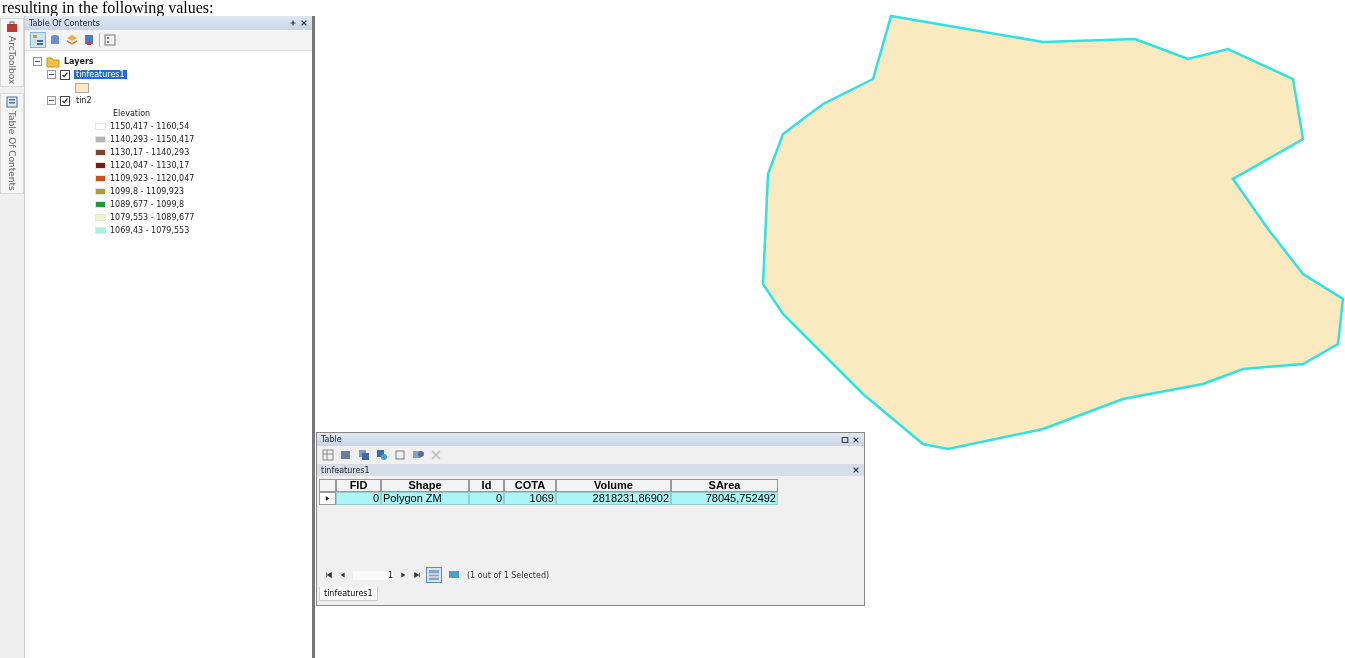 Image resolution: width=1345 pixels, height=658 pixels. Describe the element at coordinates (38, 40) in the screenshot. I see `list-by-drawing-order-icon` at that location.